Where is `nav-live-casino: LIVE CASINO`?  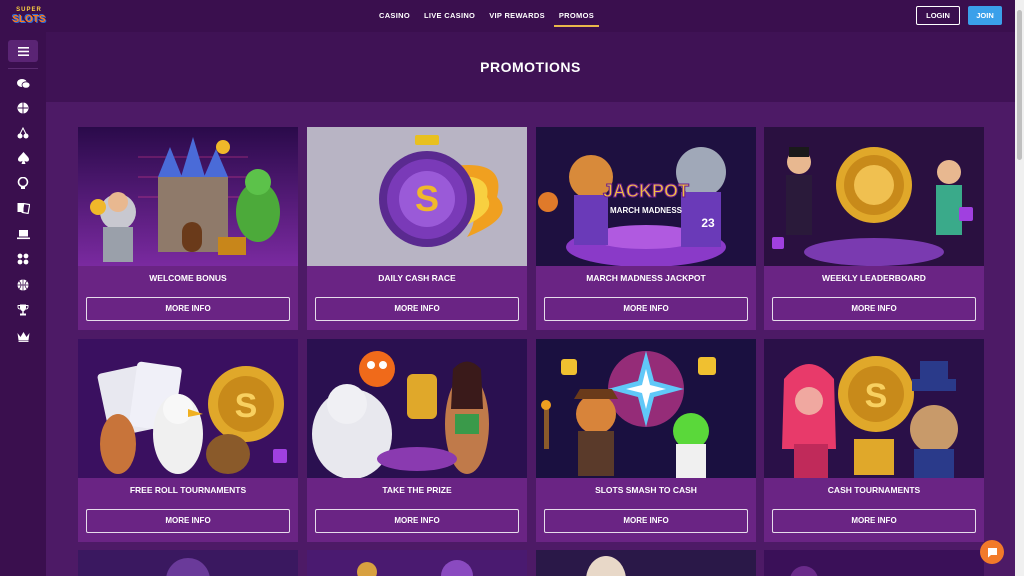
nav-live-casino: LIVE CASINO is located at coordinates (449, 16).